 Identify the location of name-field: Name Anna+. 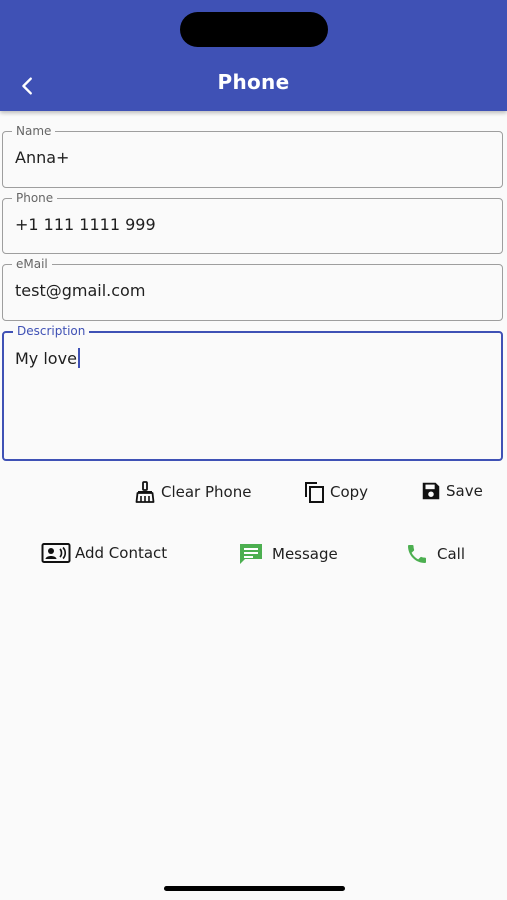
(252, 156).